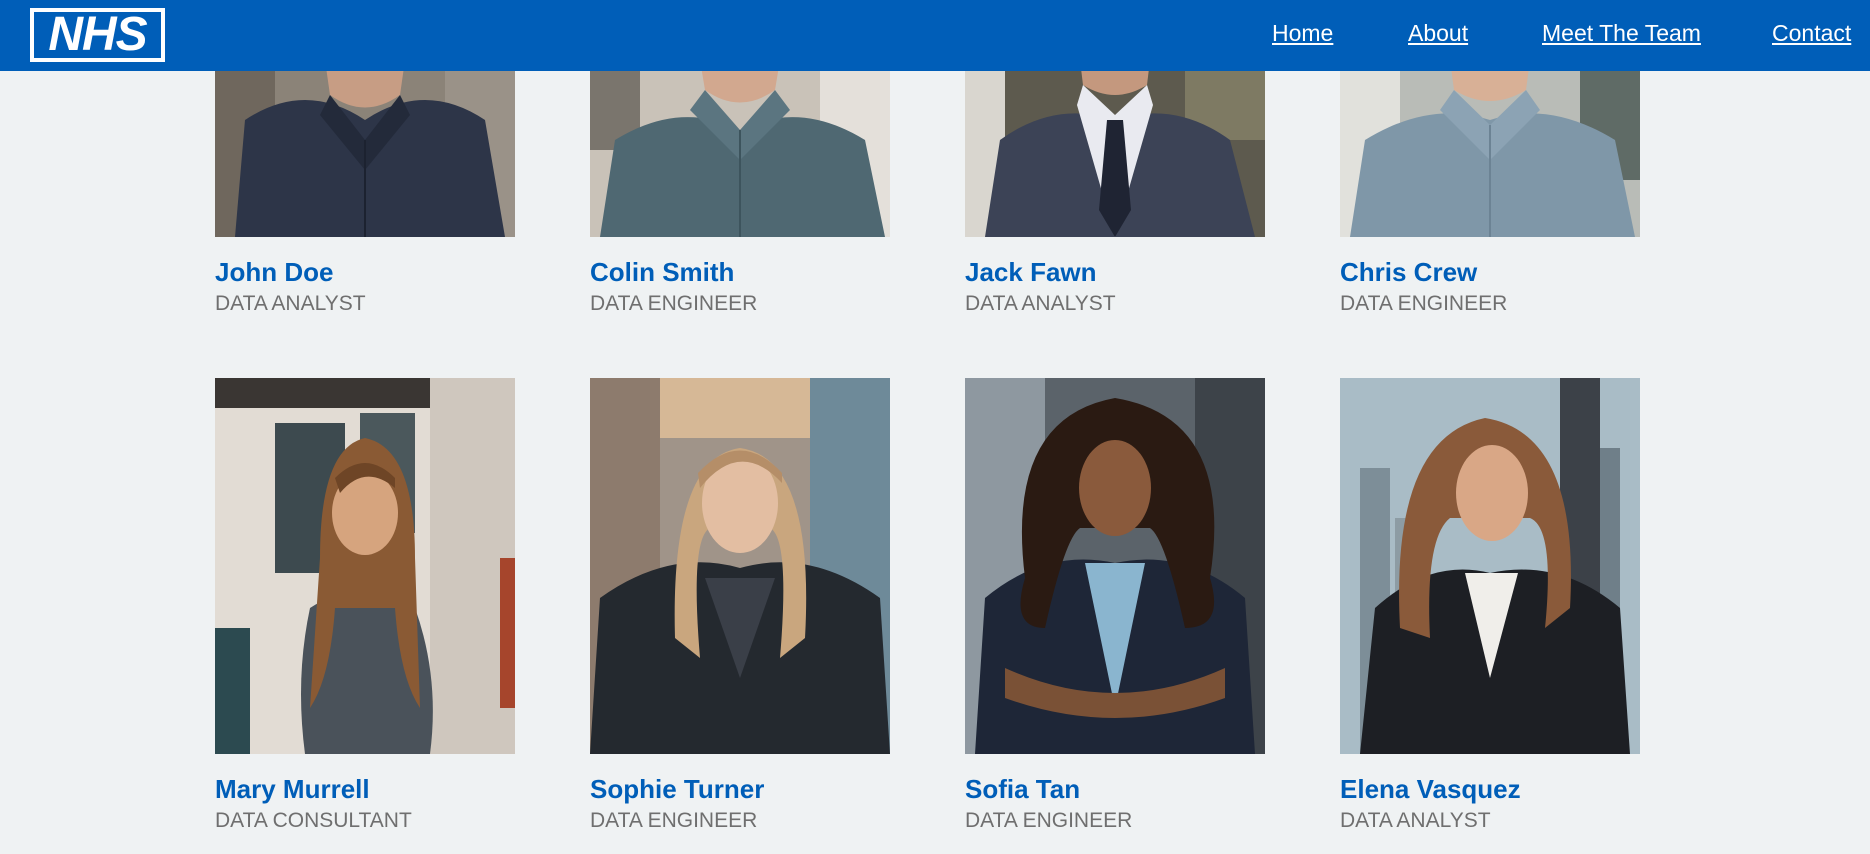 The width and height of the screenshot is (1870, 854). What do you see at coordinates (313, 820) in the screenshot?
I see `team-member-role: DATA CONSULTANT` at bounding box center [313, 820].